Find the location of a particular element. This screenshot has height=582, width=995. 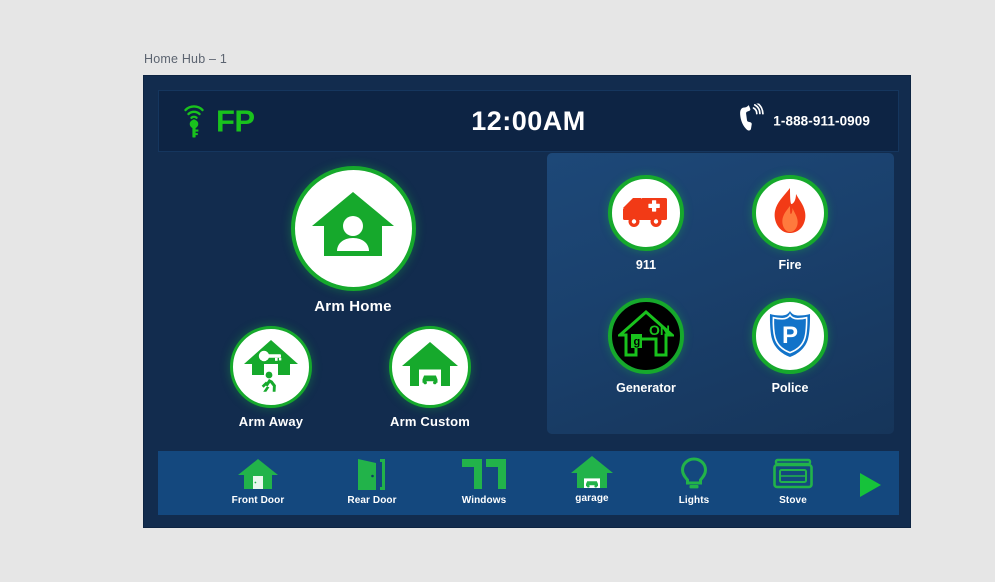

svg-text: P is located at coordinates (790, 335).